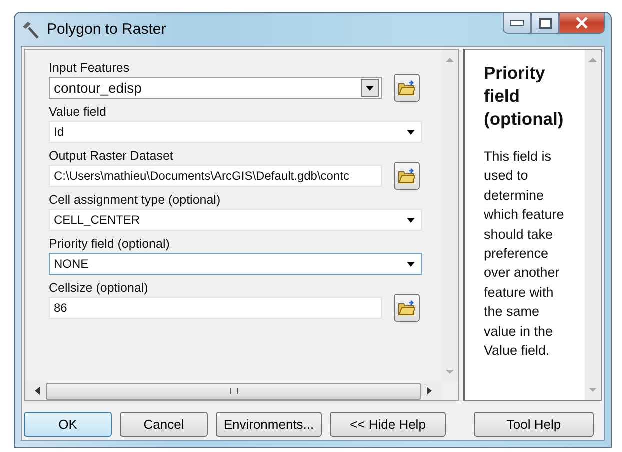 The height and width of the screenshot is (452, 622). What do you see at coordinates (235, 219) in the screenshot?
I see `dropdown-field: CELL_CENTER` at bounding box center [235, 219].